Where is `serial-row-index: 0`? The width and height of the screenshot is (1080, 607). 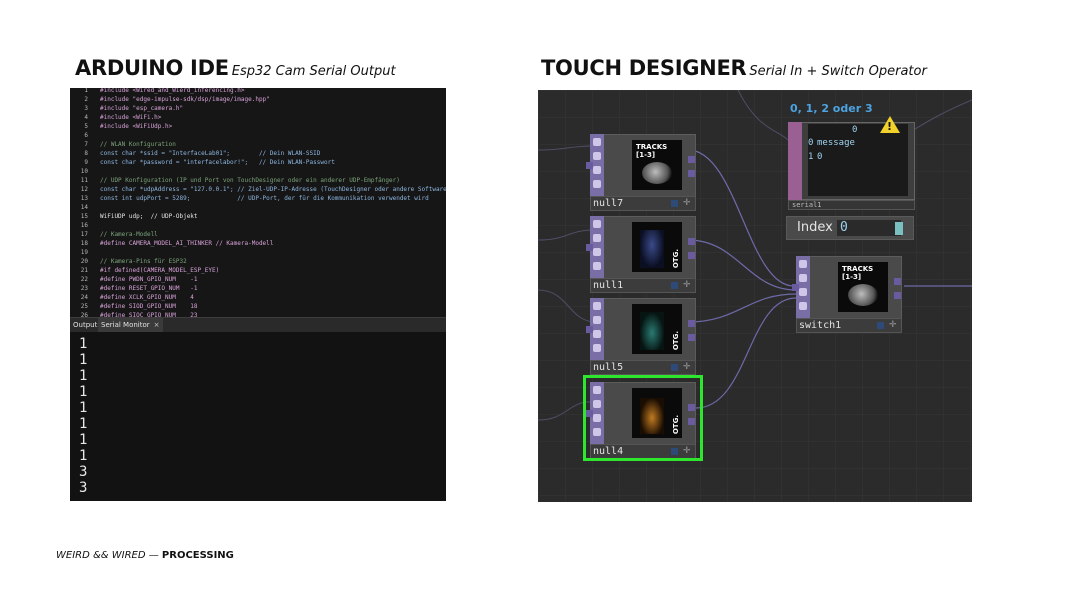
serial-row-index: 0 is located at coordinates (811, 143).